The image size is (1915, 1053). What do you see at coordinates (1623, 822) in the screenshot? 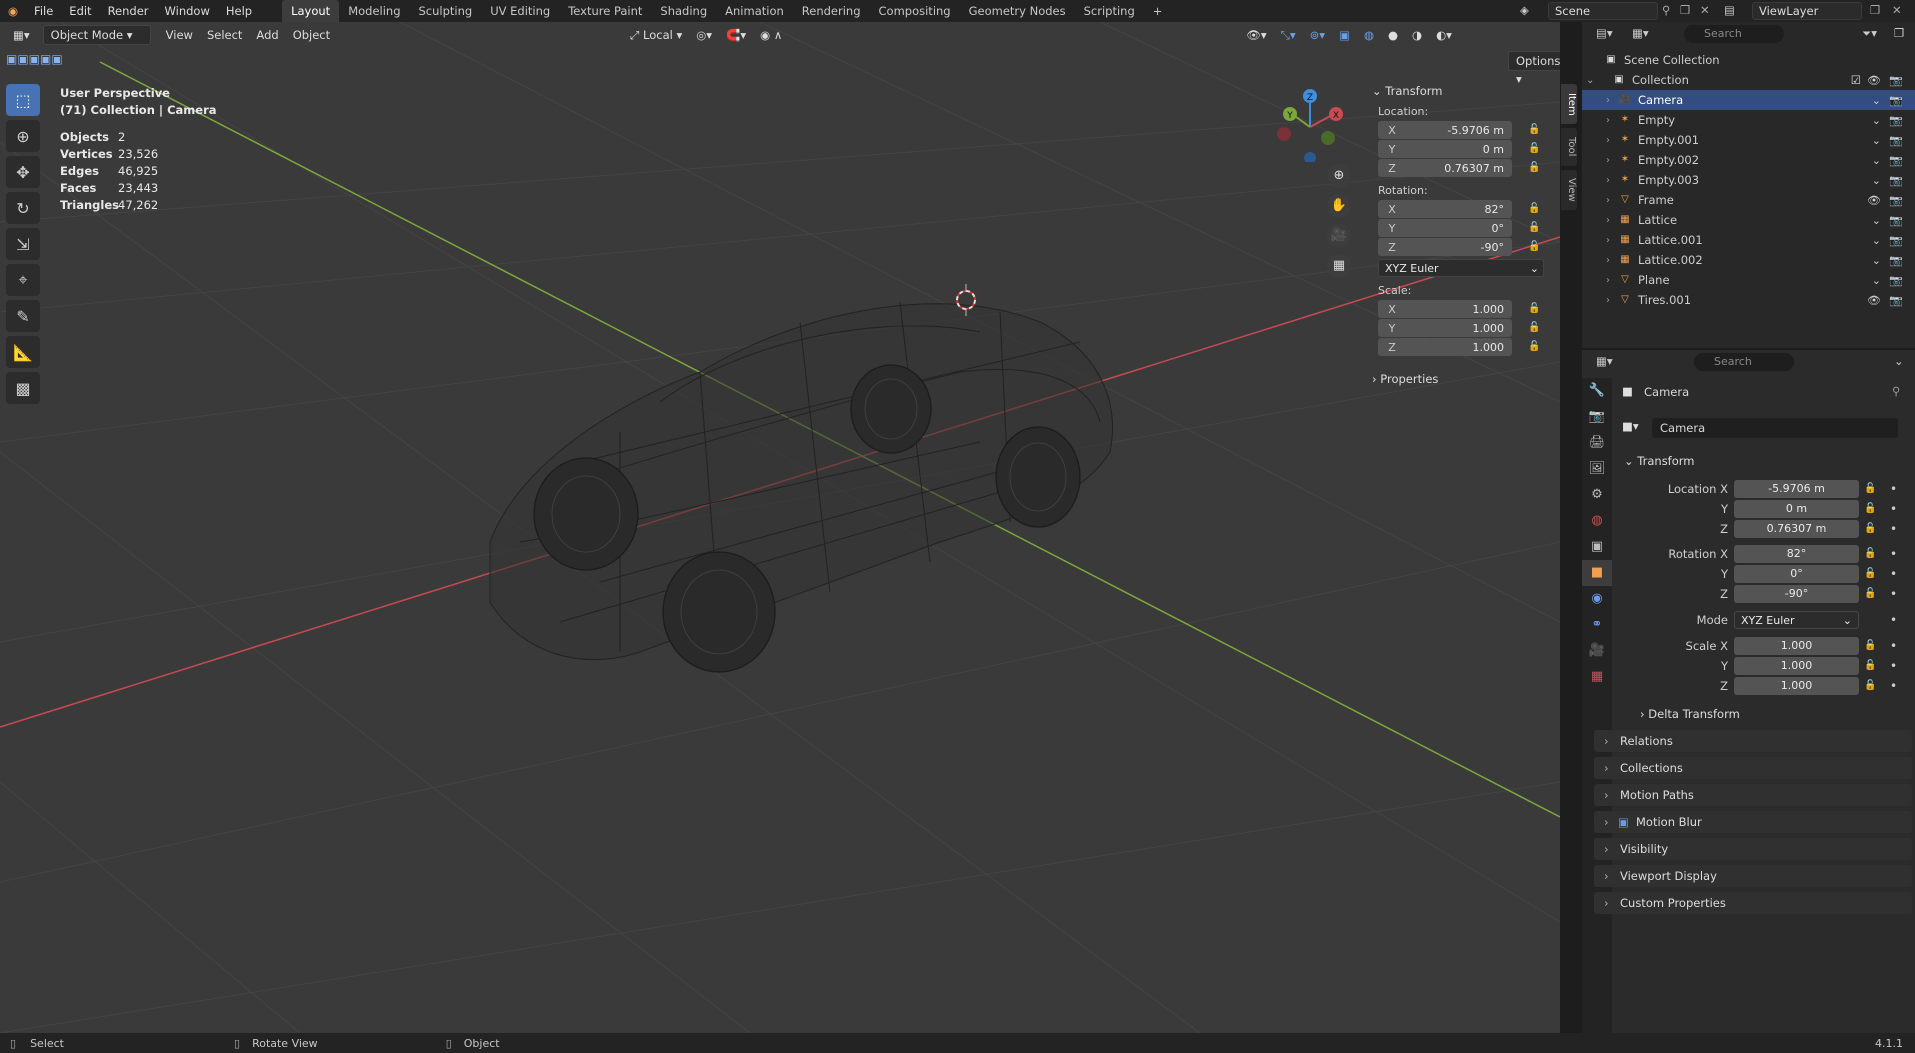
I see `checkbox-icon: ▣` at bounding box center [1623, 822].